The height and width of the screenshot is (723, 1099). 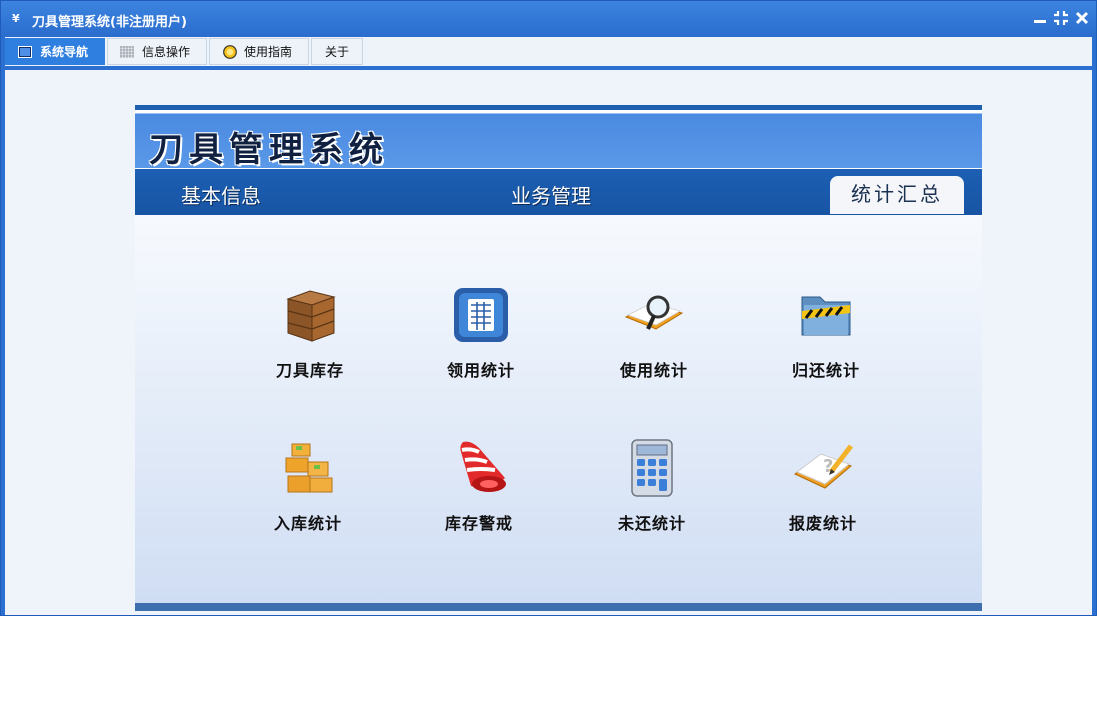 I want to click on tab-bar: 系统导航 信息操作 使用指南 关于, so click(x=548, y=53).